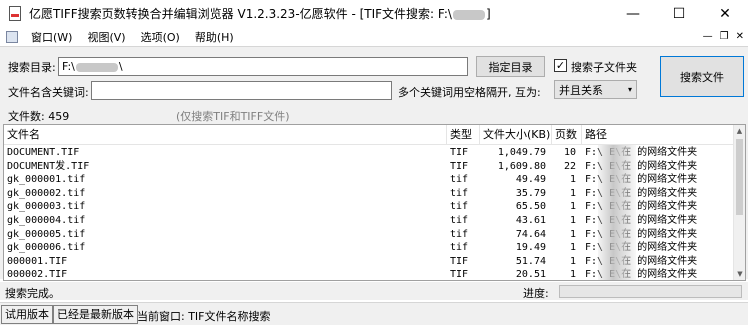 This screenshot has width=748, height=325. I want to click on vertical-scrollbar: ▲ ▼, so click(739, 202).